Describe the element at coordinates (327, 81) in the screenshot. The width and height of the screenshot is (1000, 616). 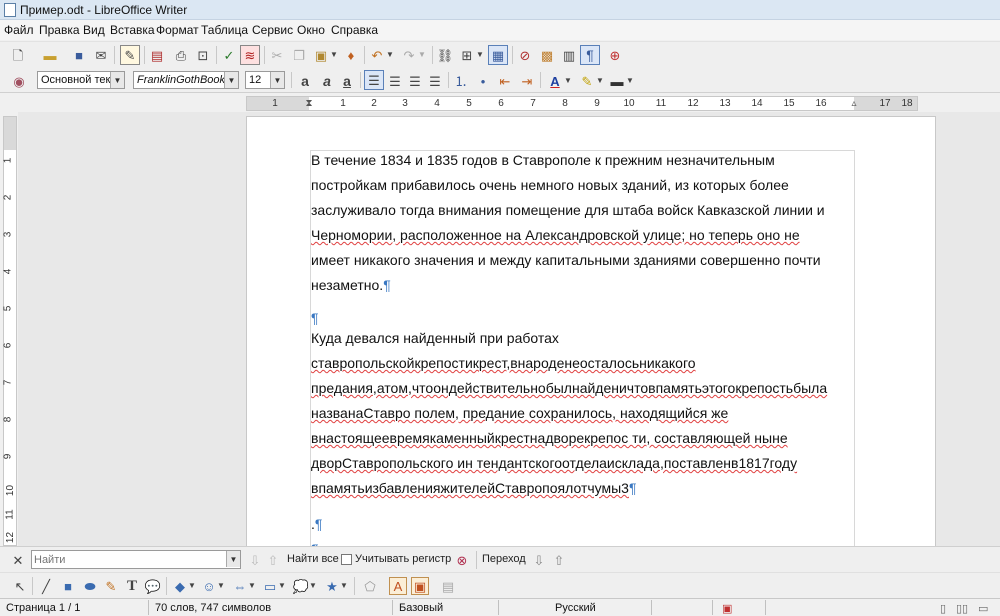
I see `italic-icon: a` at that location.